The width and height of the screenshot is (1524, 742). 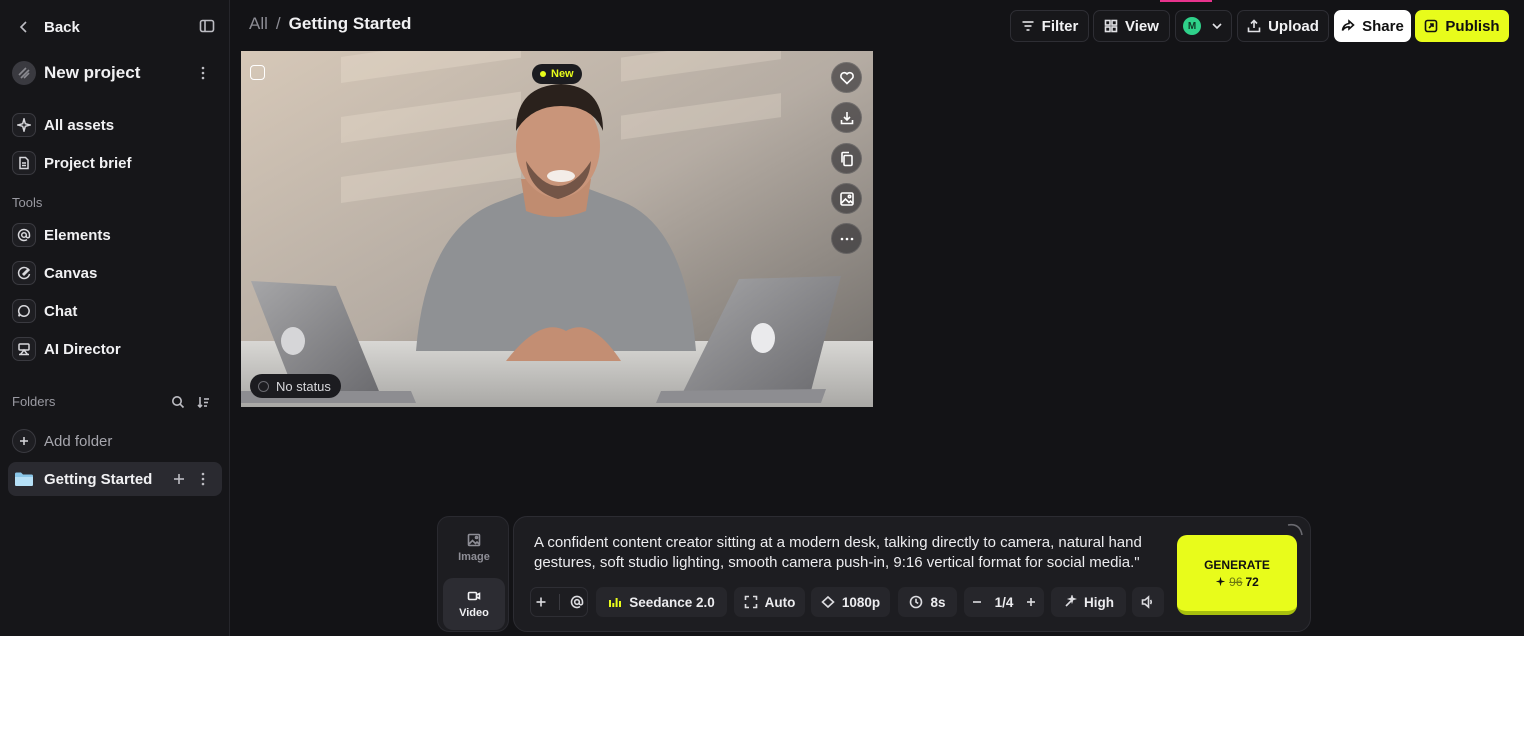 What do you see at coordinates (1071, 601) in the screenshot?
I see `wand-icon` at bounding box center [1071, 601].